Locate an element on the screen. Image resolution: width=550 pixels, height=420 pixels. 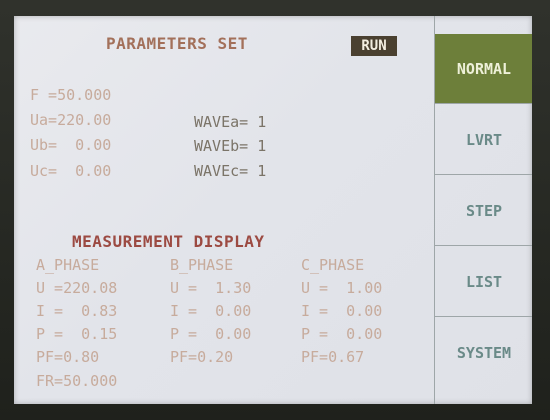
b-phase-power: P = 0.00 is located at coordinates (211, 334).